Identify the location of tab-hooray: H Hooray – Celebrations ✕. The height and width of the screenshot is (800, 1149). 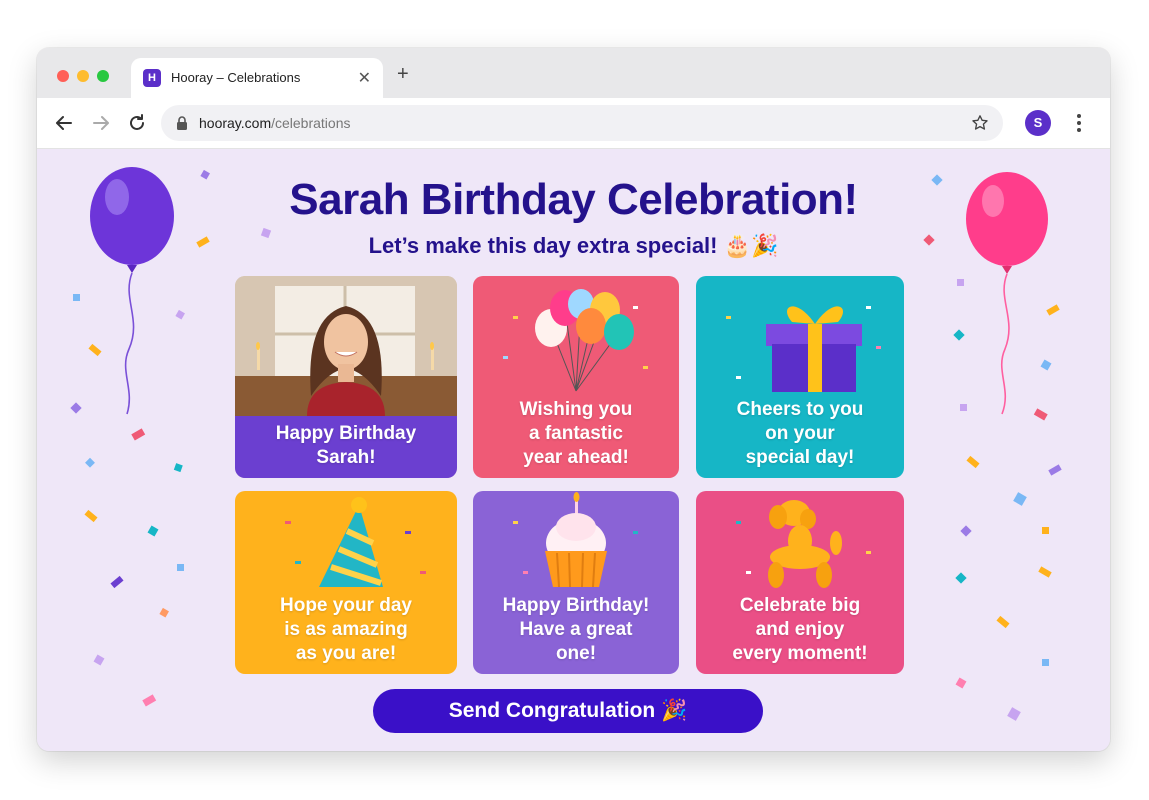
(257, 78).